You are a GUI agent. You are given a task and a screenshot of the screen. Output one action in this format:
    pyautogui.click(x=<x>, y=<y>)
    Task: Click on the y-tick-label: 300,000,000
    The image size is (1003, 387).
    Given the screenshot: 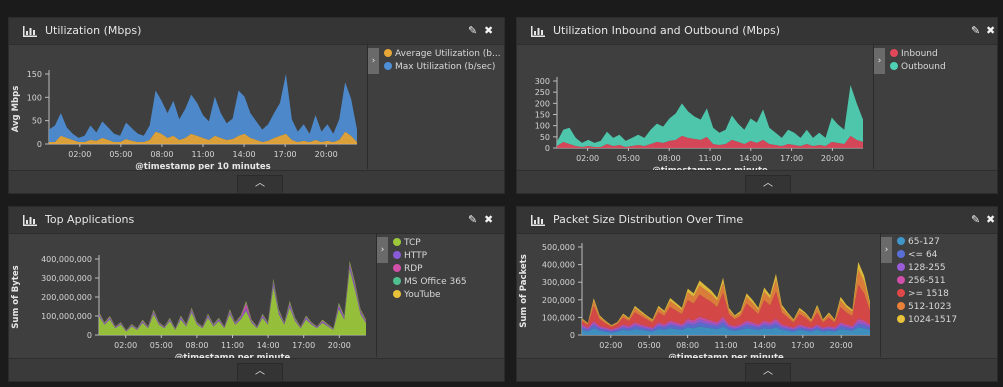 What is the action you would take?
    pyautogui.click(x=66, y=278)
    